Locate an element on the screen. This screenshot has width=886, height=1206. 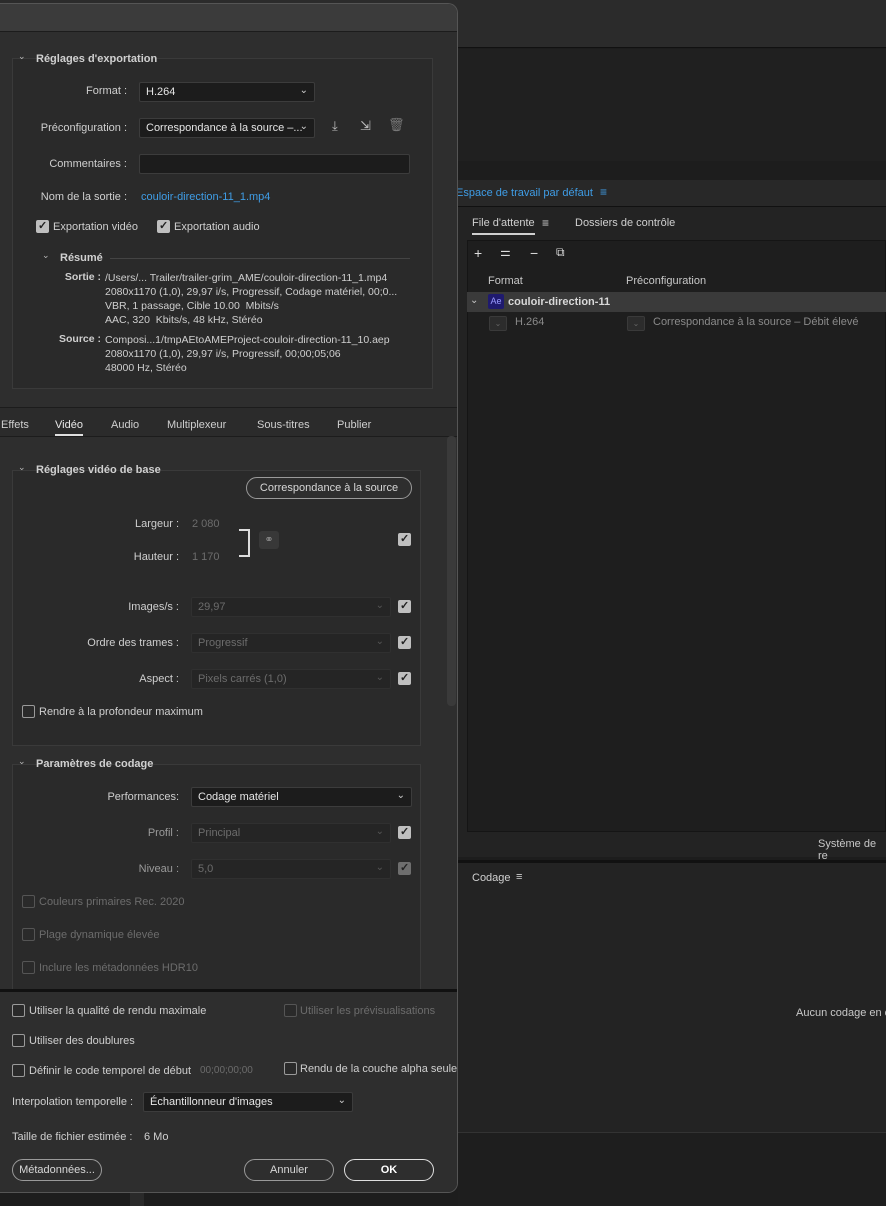
summary-output-label: Sortie : is located at coordinates (82, 277).